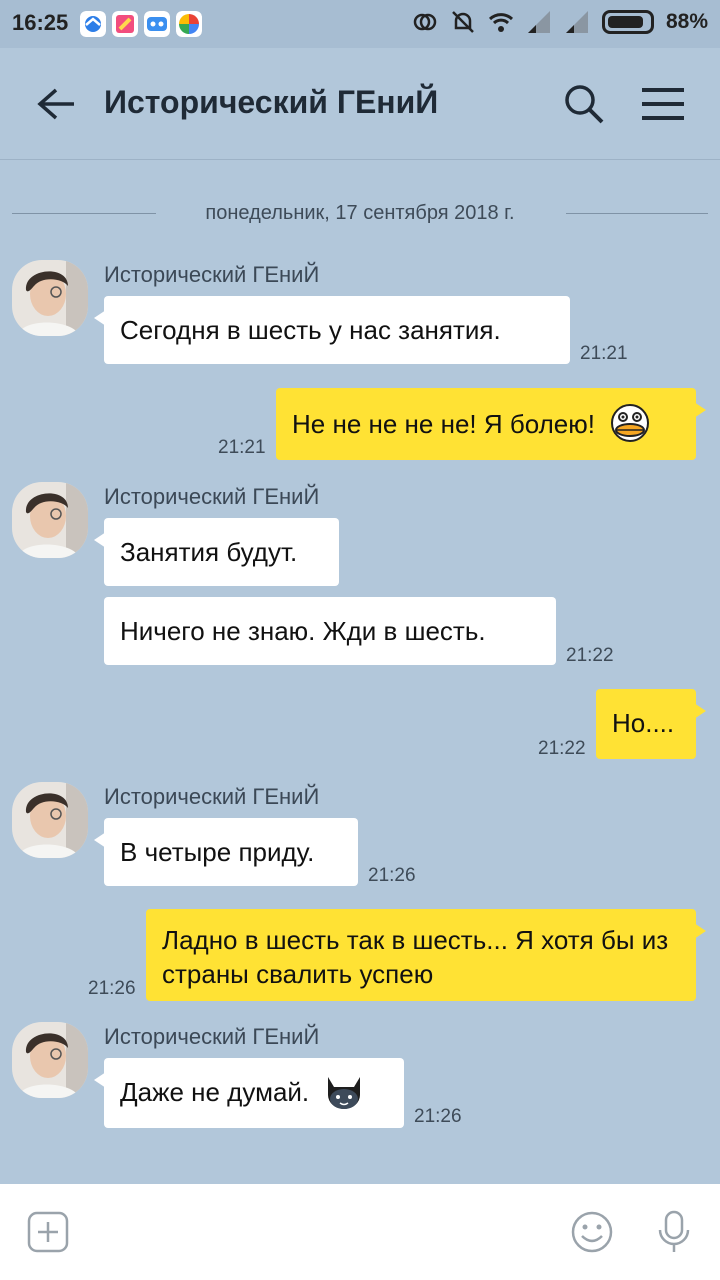 The height and width of the screenshot is (1280, 720). What do you see at coordinates (592, 1232) in the screenshot?
I see `smiley-icon` at bounding box center [592, 1232].